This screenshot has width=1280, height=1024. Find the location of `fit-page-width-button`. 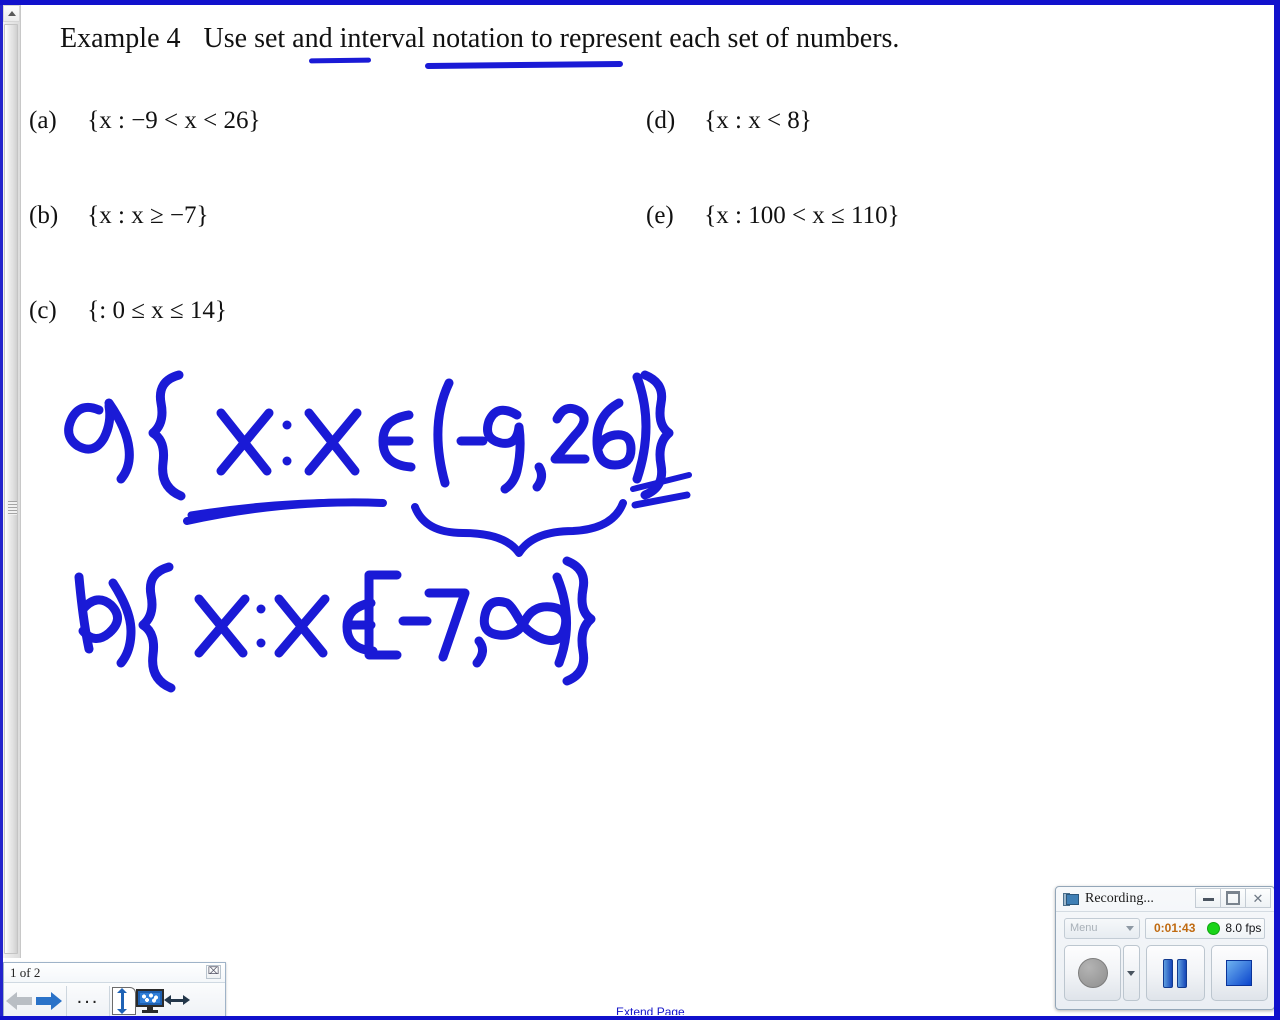

fit-page-width-button is located at coordinates (177, 1001).